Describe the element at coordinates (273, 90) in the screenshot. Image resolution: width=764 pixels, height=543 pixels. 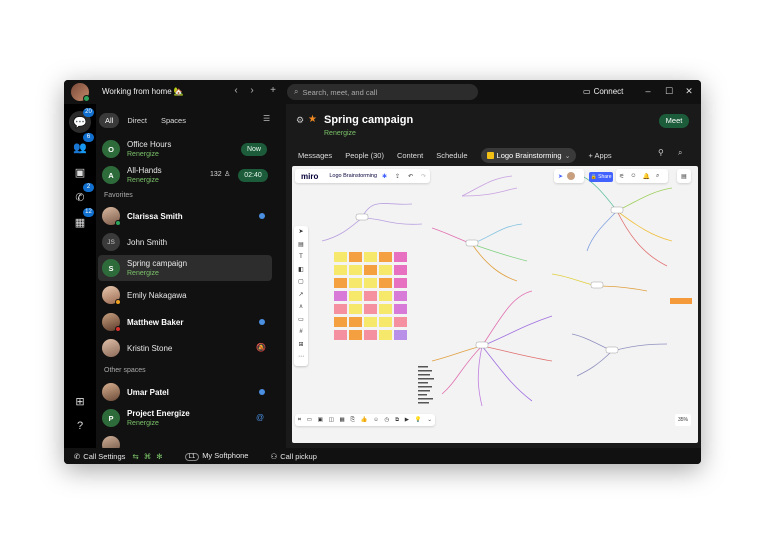
I see `plus-icon: +` at that location.